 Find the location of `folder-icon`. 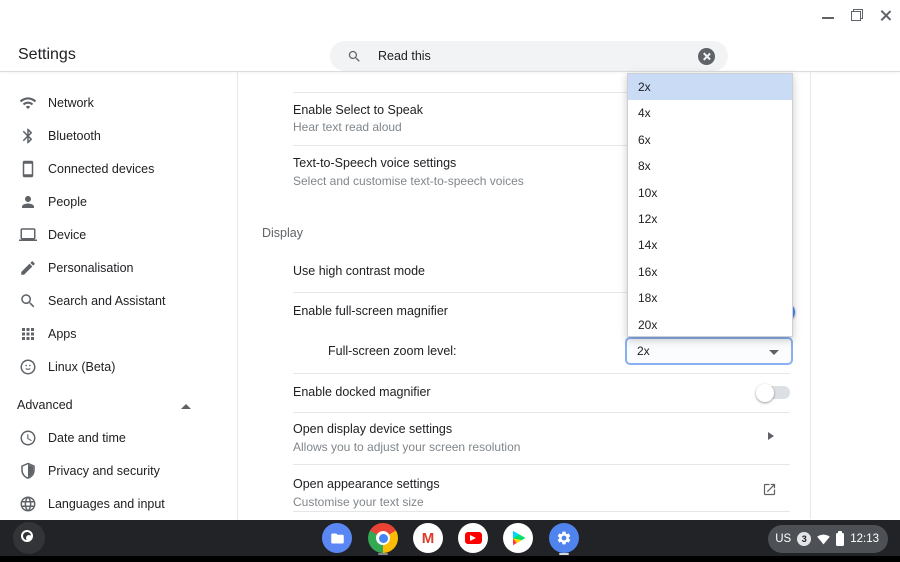

folder-icon is located at coordinates (337, 538).